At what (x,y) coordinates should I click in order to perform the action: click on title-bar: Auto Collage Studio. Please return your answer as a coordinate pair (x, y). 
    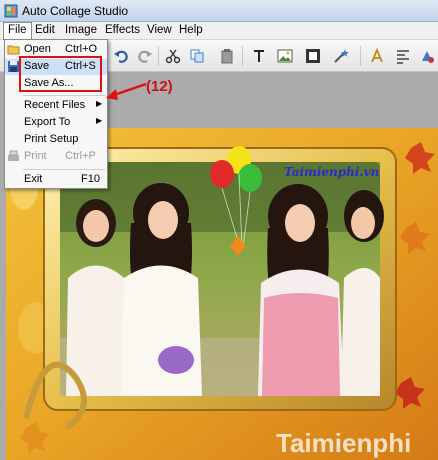
    Looking at the image, I should click on (219, 11).